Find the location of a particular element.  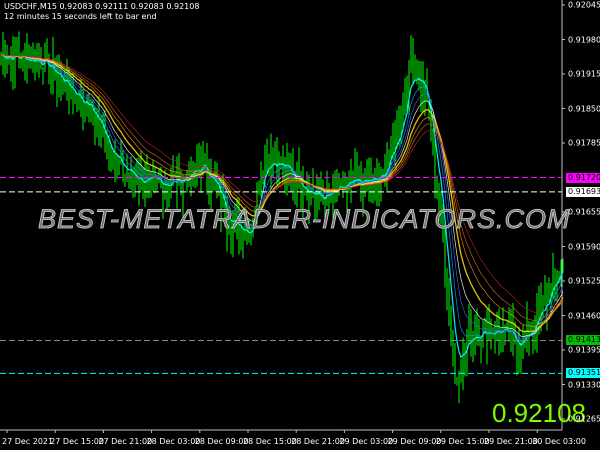

time-tick-label: 27 Dec 15:00 is located at coordinates (77, 441).